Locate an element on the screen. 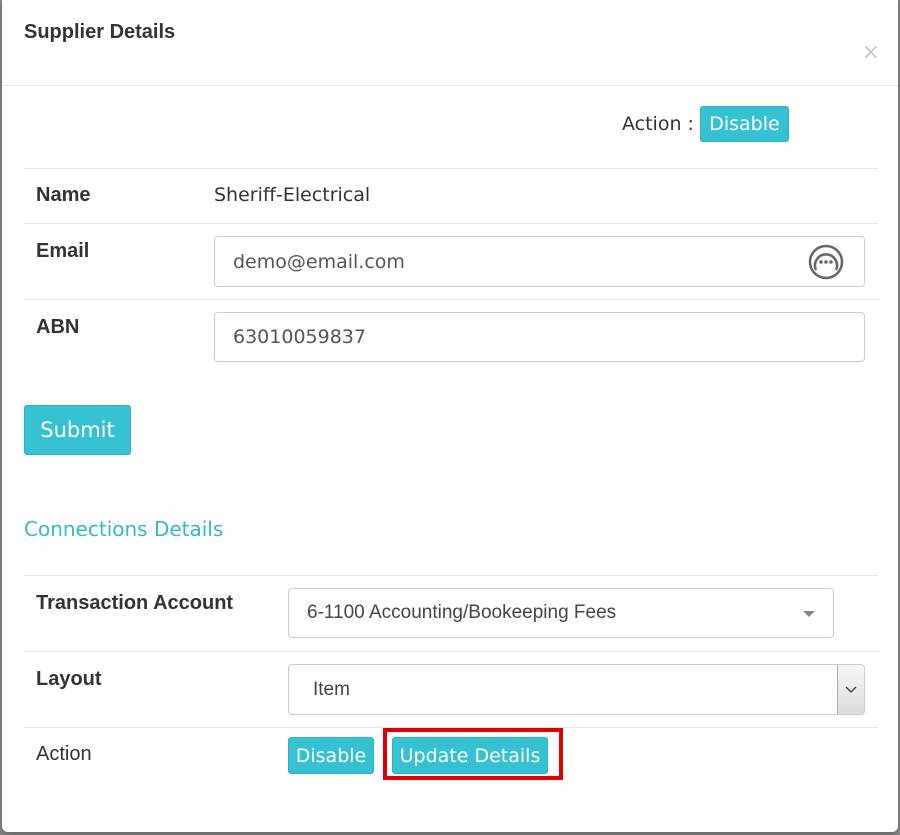 This screenshot has width=900, height=835. submit-button: Submit is located at coordinates (77, 430).